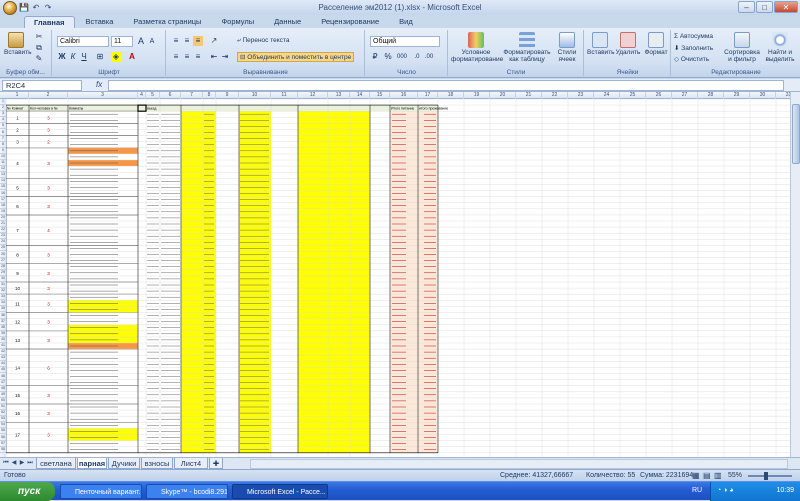 The height and width of the screenshot is (501, 800). Describe the element at coordinates (132, 57) in the screenshot. I see `font-color-icon: A` at that location.